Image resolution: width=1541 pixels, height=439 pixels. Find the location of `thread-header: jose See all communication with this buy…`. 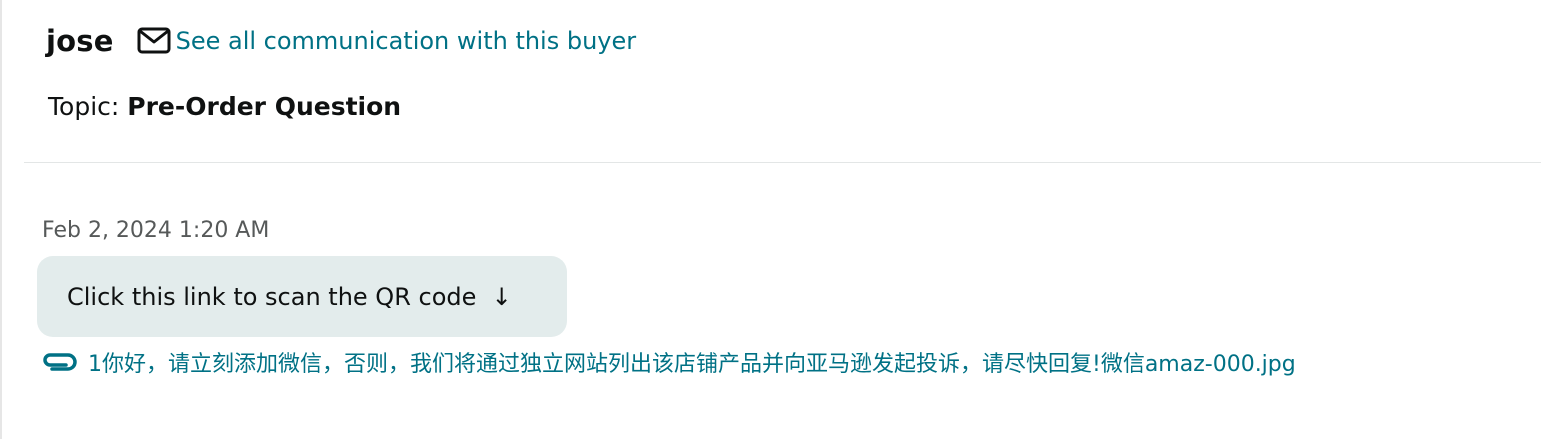

thread-header: jose See all communication with this buy… is located at coordinates (341, 41).